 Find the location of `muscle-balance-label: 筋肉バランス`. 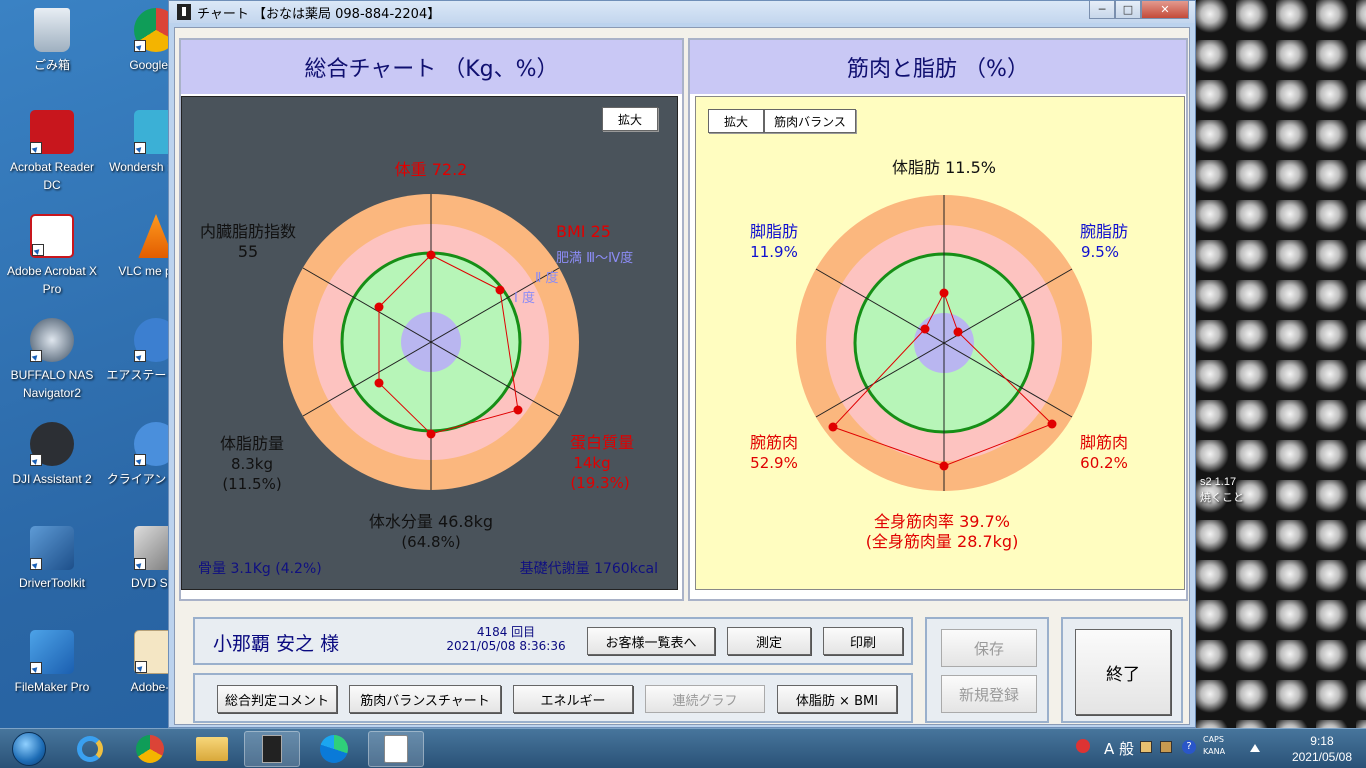

muscle-balance-label: 筋肉バランス is located at coordinates (810, 121).